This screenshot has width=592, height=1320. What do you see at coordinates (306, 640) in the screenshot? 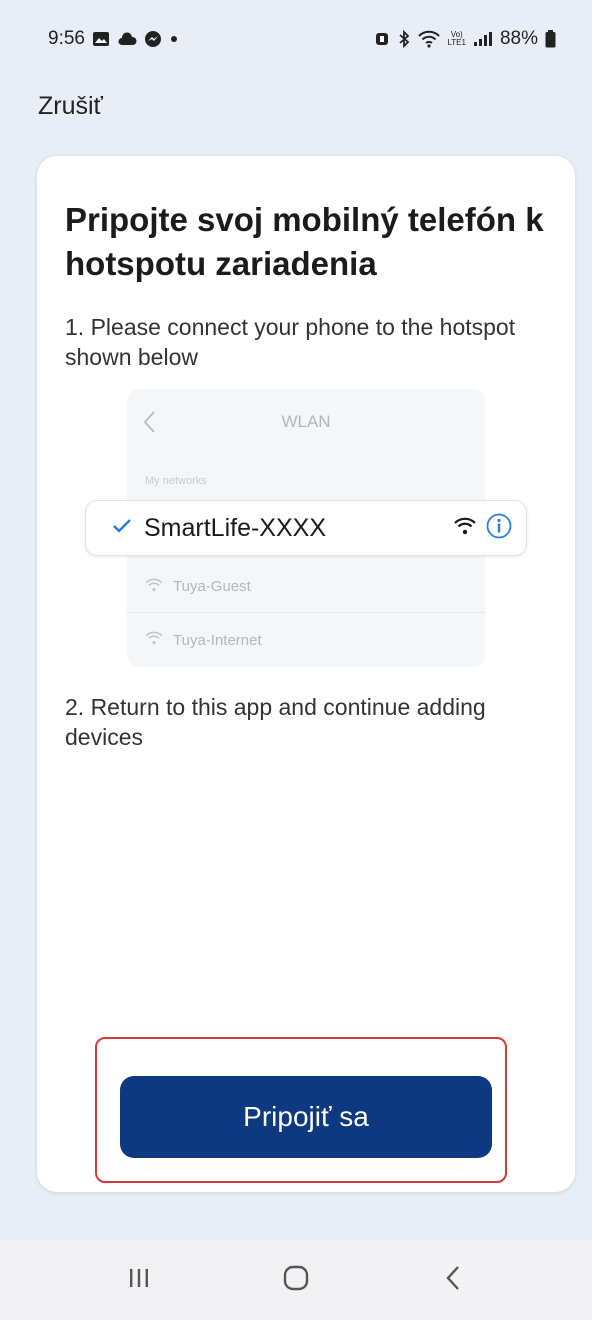
I see `network-row: Tuya-Internet` at bounding box center [306, 640].